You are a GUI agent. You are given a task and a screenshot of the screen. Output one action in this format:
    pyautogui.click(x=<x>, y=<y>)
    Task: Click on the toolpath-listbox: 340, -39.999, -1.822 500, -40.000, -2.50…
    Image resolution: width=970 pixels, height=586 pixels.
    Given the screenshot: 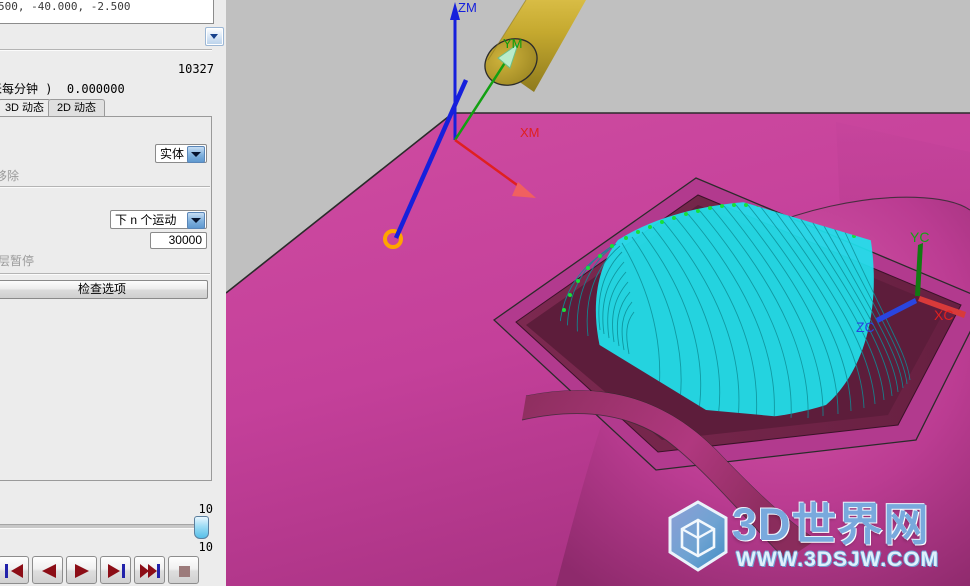 What is the action you would take?
    pyautogui.click(x=107, y=12)
    